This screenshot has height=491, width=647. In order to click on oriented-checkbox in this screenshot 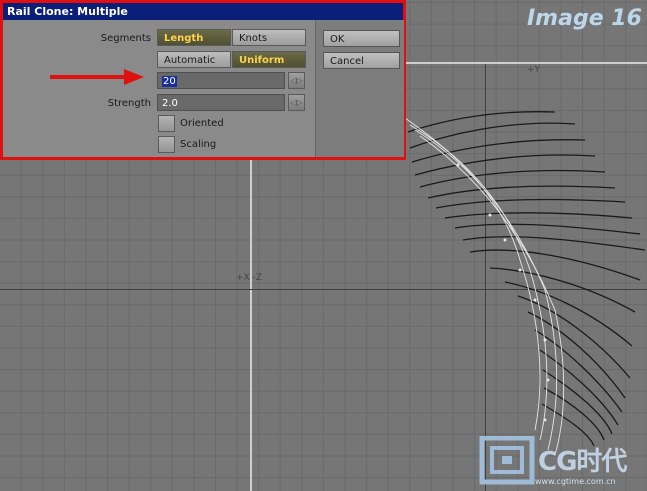, I will do `click(166, 123)`.